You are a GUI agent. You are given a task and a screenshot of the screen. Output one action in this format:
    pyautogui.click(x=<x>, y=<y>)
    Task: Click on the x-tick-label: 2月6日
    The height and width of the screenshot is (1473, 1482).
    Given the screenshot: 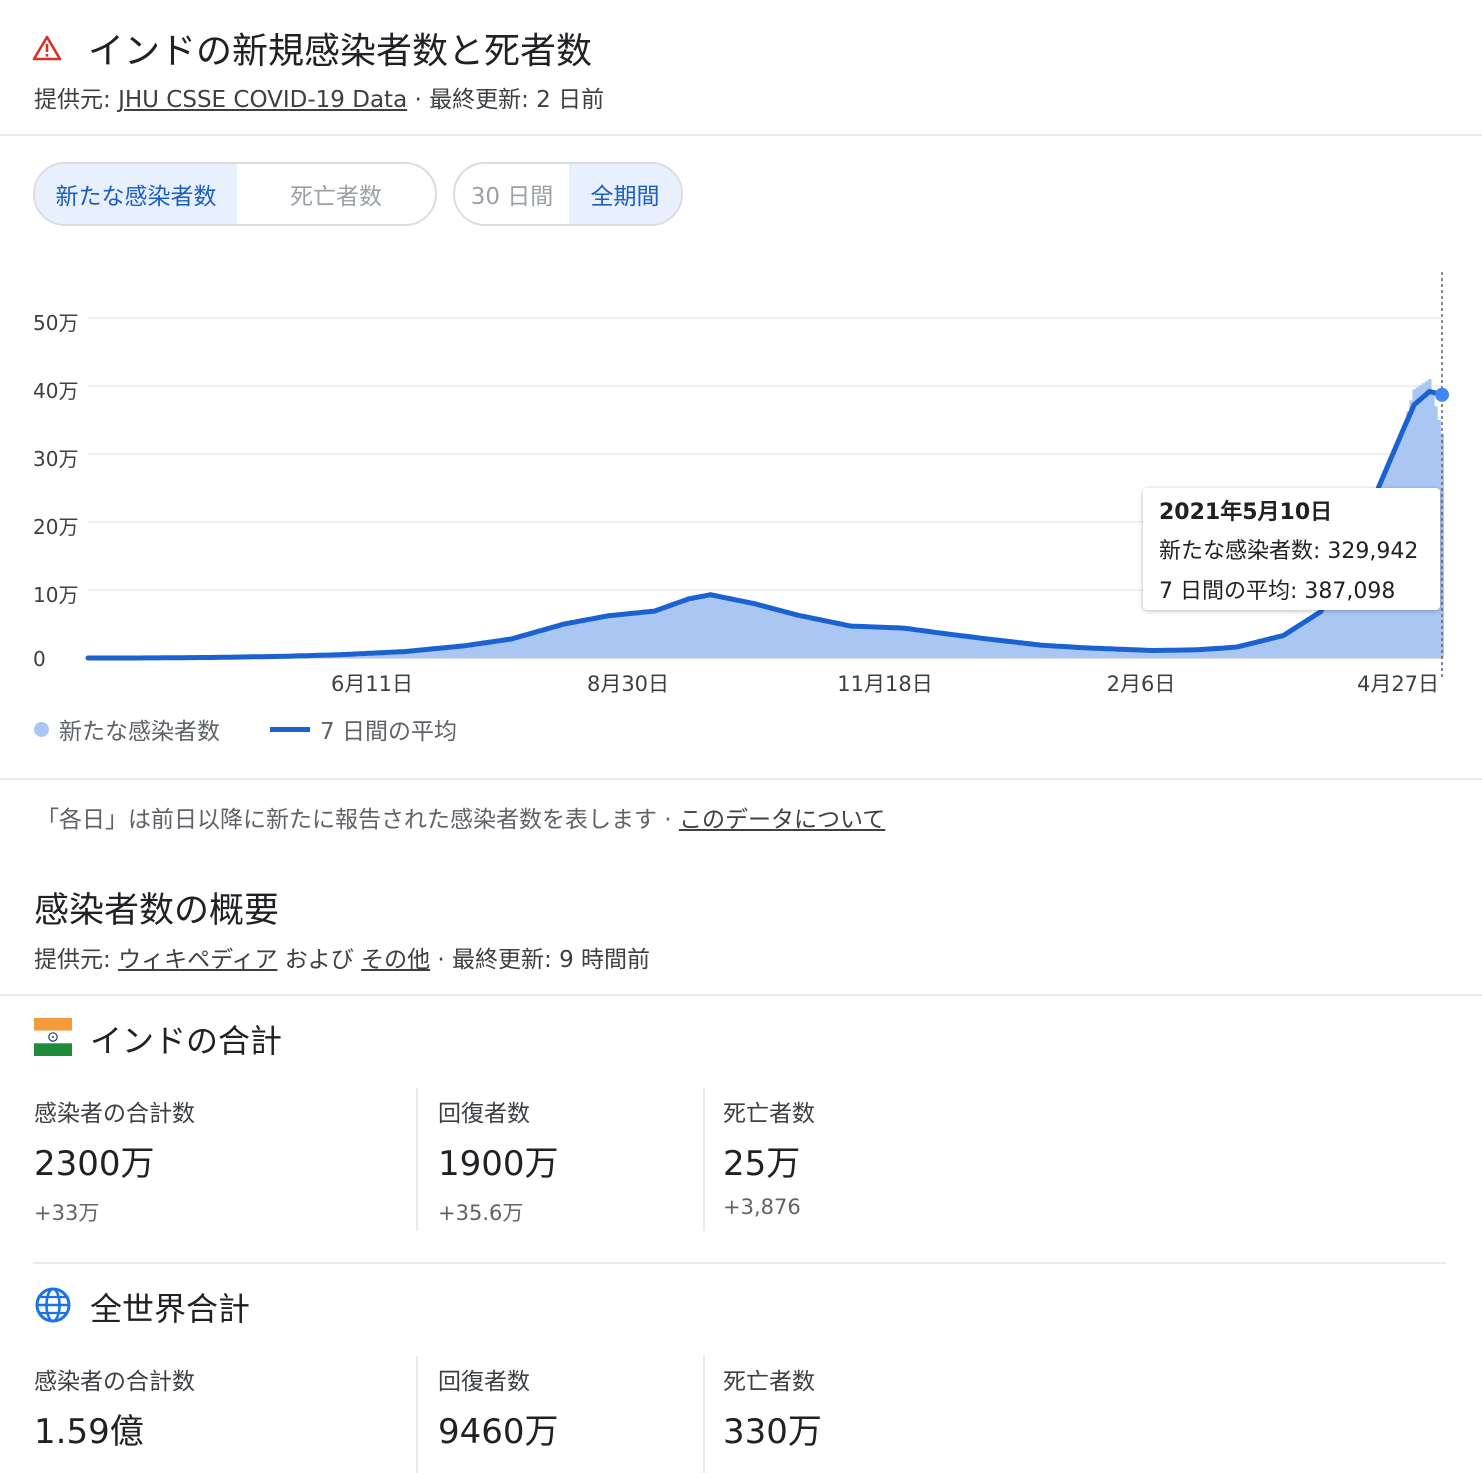 What is the action you would take?
    pyautogui.click(x=1141, y=684)
    